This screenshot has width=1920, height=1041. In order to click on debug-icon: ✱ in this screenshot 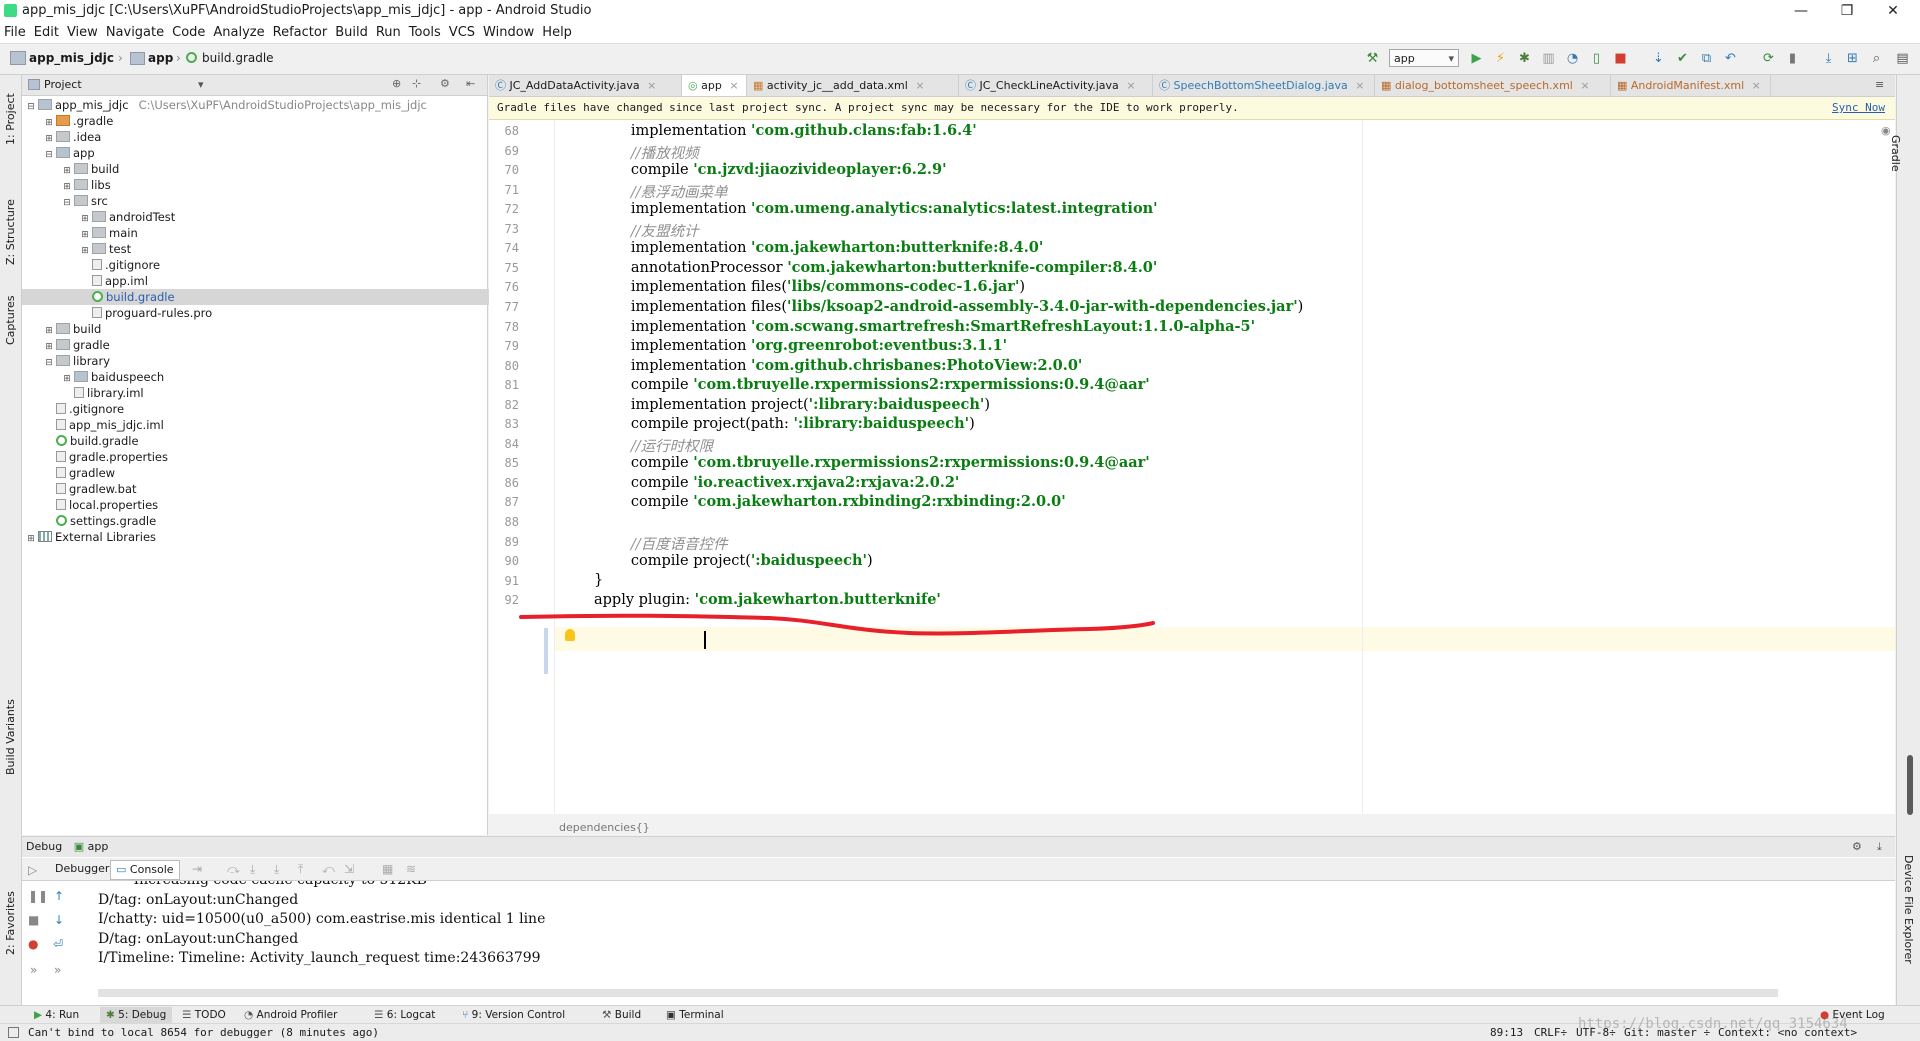, I will do `click(1524, 58)`.